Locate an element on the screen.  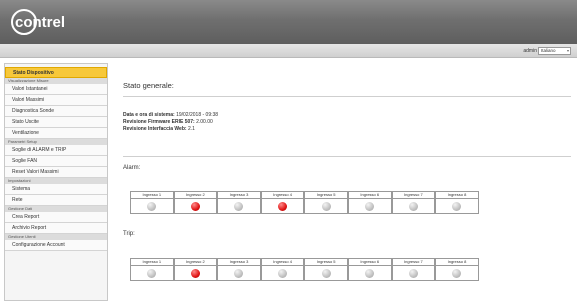
alarm-channel-label: Ingresso 6 is located at coordinates (369, 195).